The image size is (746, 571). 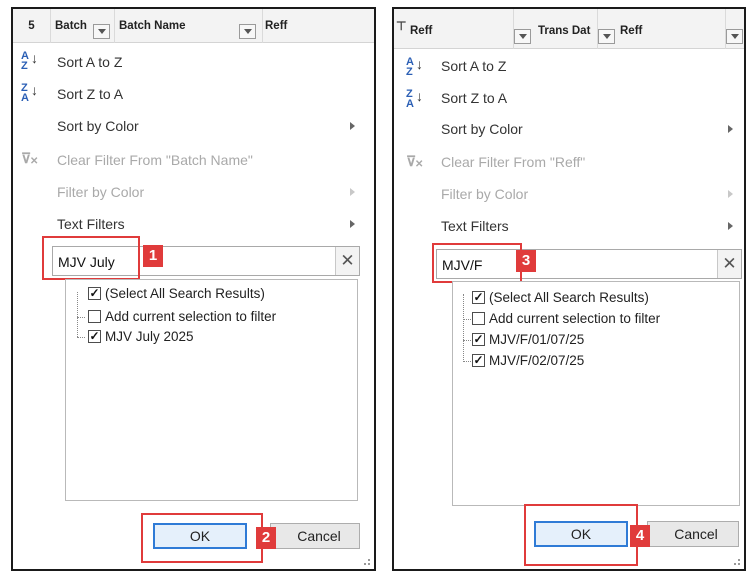 I want to click on highlight-box-search, so click(x=477, y=263).